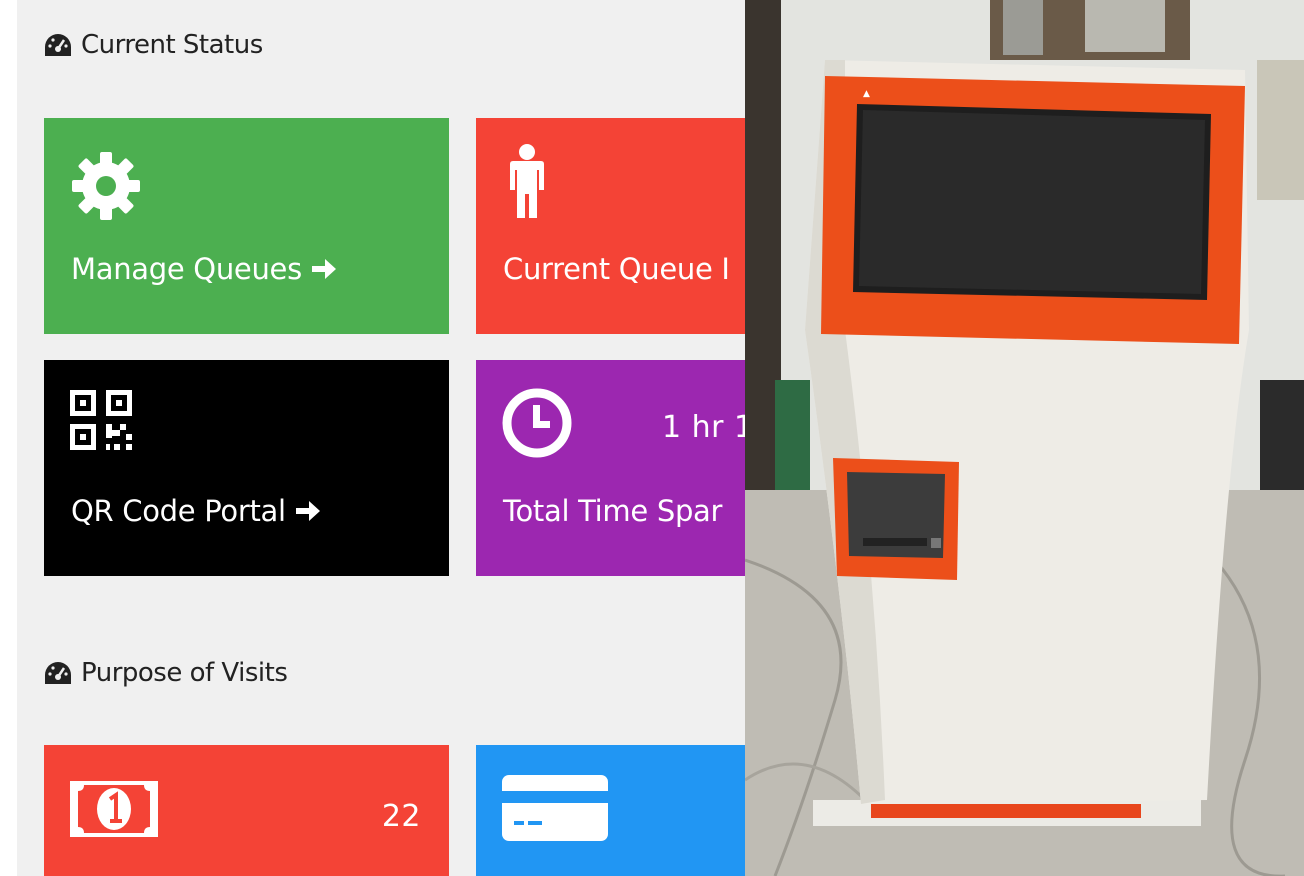 Image resolution: width=1304 pixels, height=876 pixels. I want to click on person-icon, so click(527, 181).